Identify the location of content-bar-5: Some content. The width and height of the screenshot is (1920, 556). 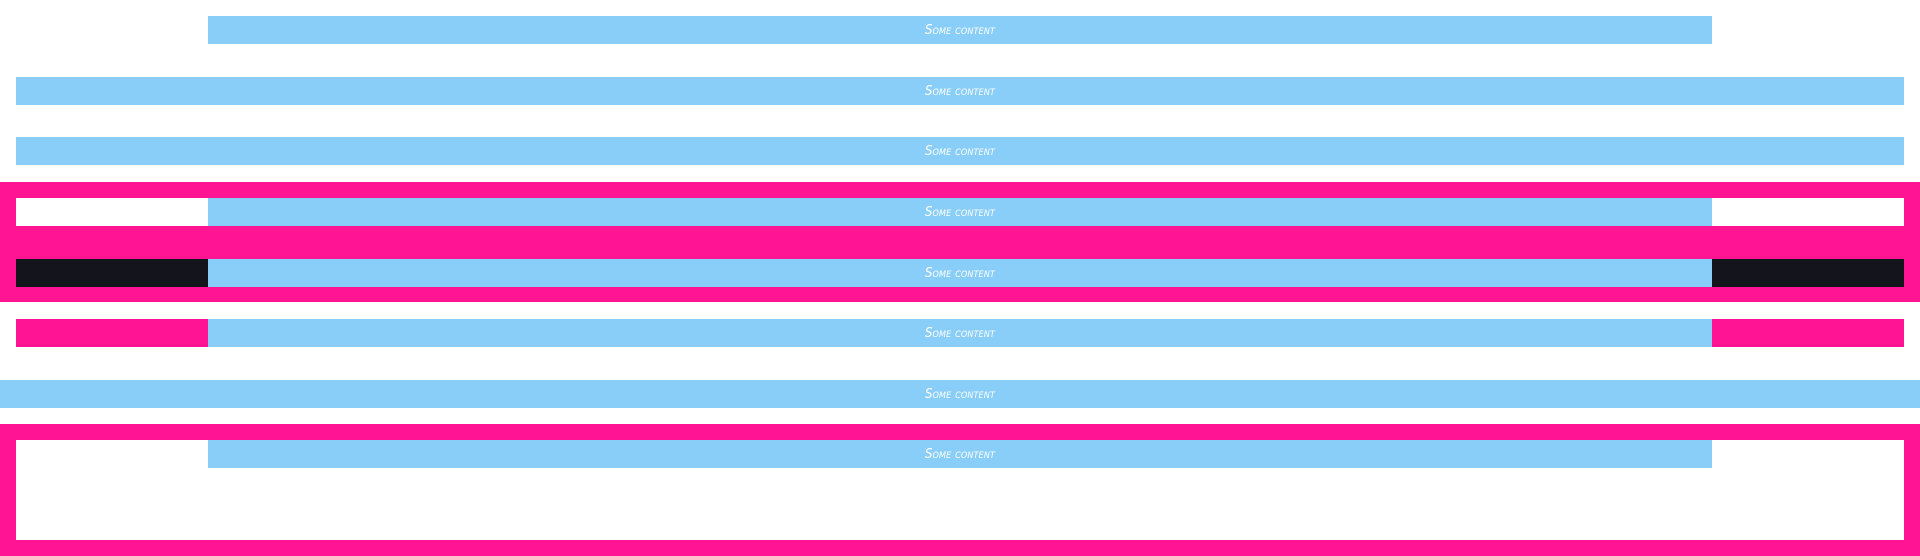
(960, 273).